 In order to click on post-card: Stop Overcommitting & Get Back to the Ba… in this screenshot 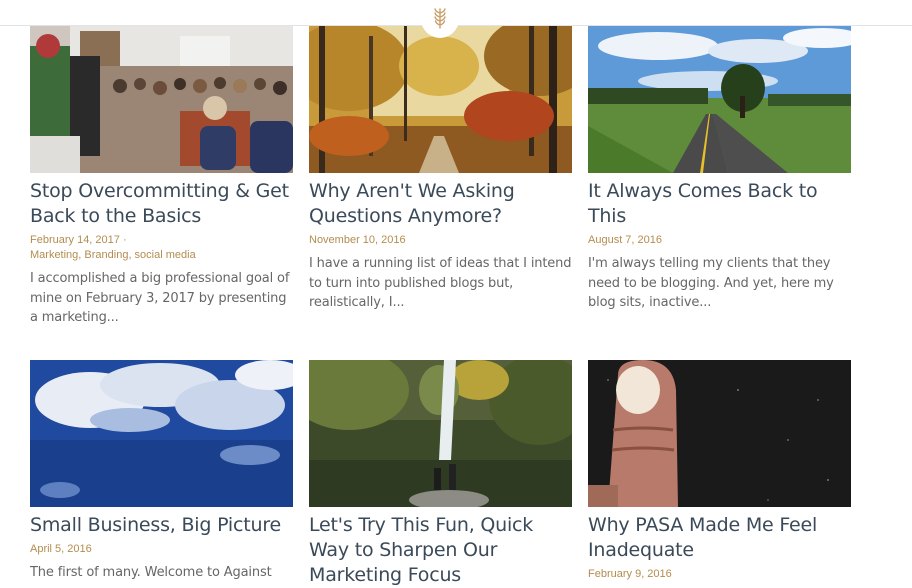, I will do `click(161, 177)`.